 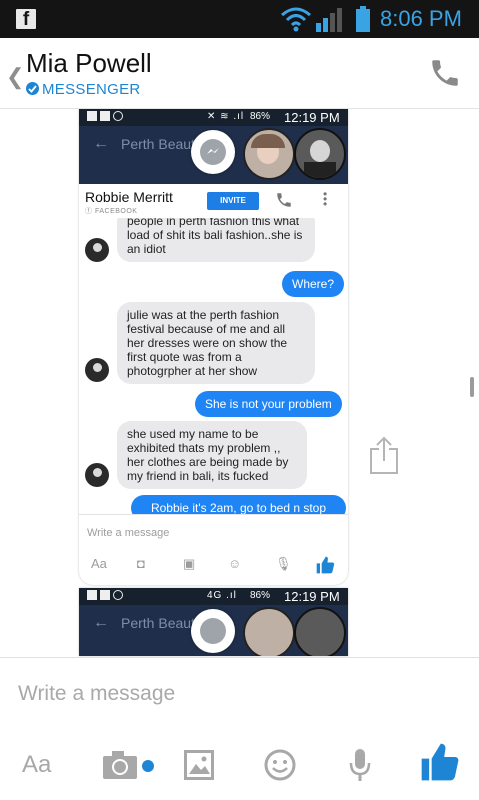 What do you see at coordinates (158, 144) in the screenshot?
I see `embedded-title: Perth Beaut` at bounding box center [158, 144].